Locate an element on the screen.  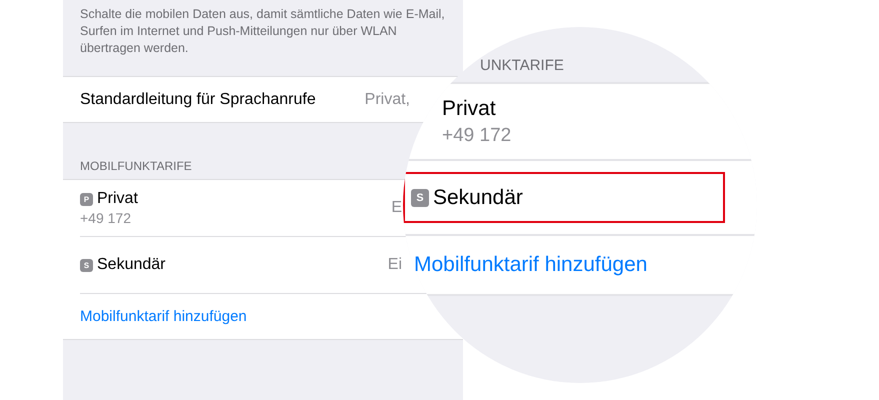
section-header: UNKTARIFE is located at coordinates (522, 65).